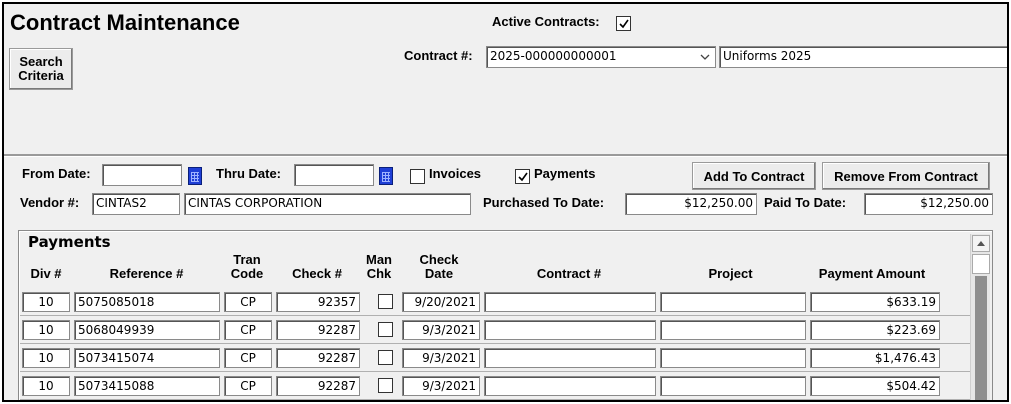 The height and width of the screenshot is (404, 1011). Describe the element at coordinates (981, 264) in the screenshot. I see `scrollbar-thumb` at that location.